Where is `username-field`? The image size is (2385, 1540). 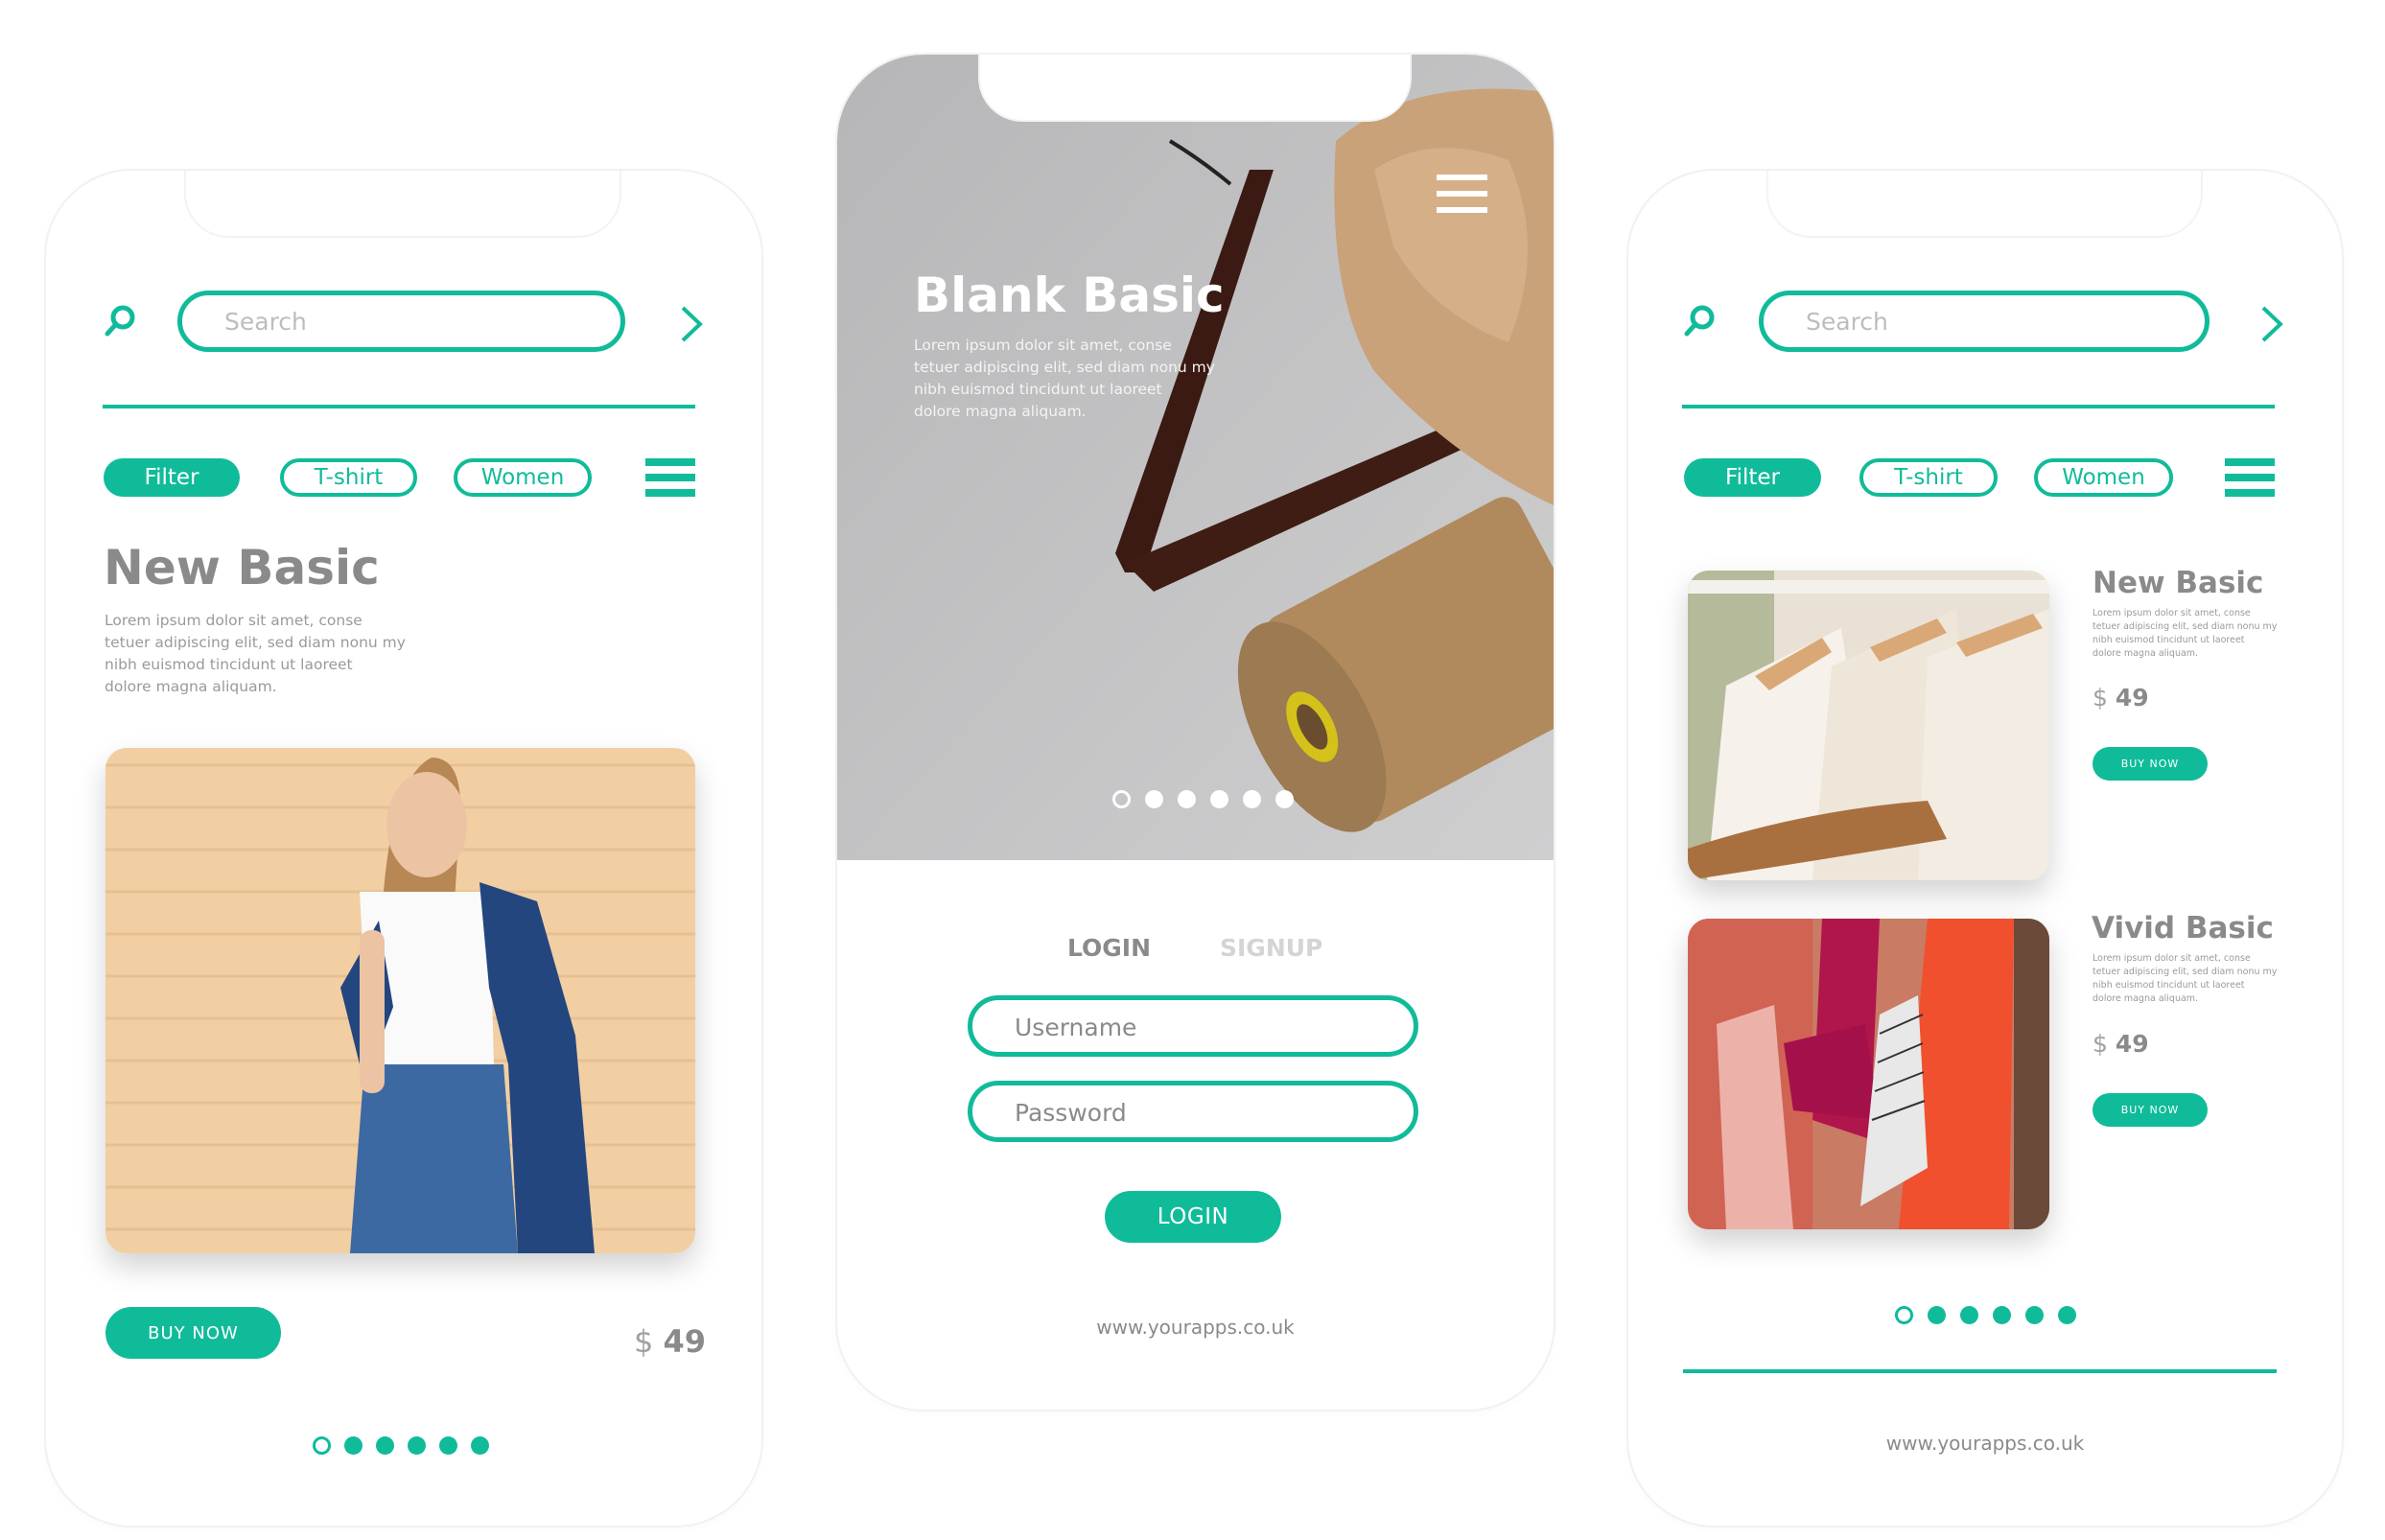
username-field is located at coordinates (1193, 1026).